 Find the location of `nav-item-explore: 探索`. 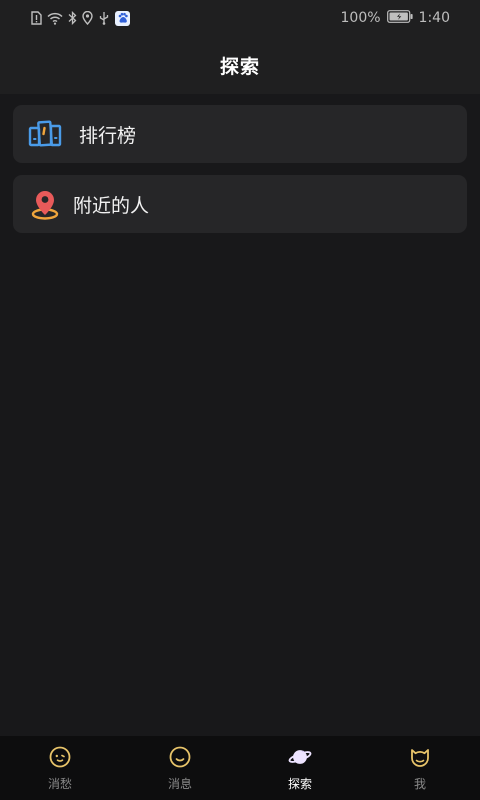

nav-item-explore: 探索 is located at coordinates (300, 768).